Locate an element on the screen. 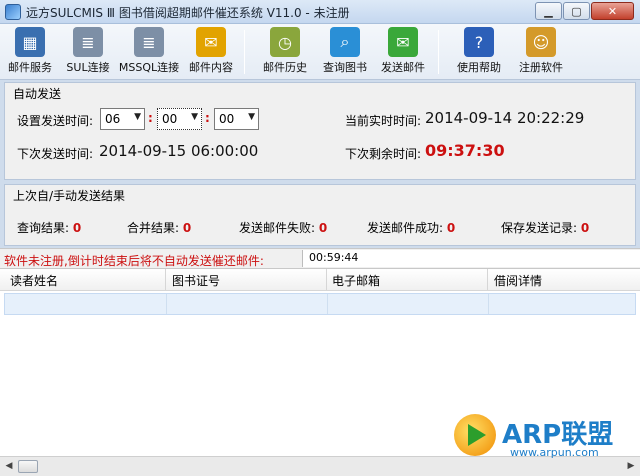 Image resolution: width=640 pixels, height=476 pixels. send-success-result: 发送邮件成功: 0 is located at coordinates (411, 228).